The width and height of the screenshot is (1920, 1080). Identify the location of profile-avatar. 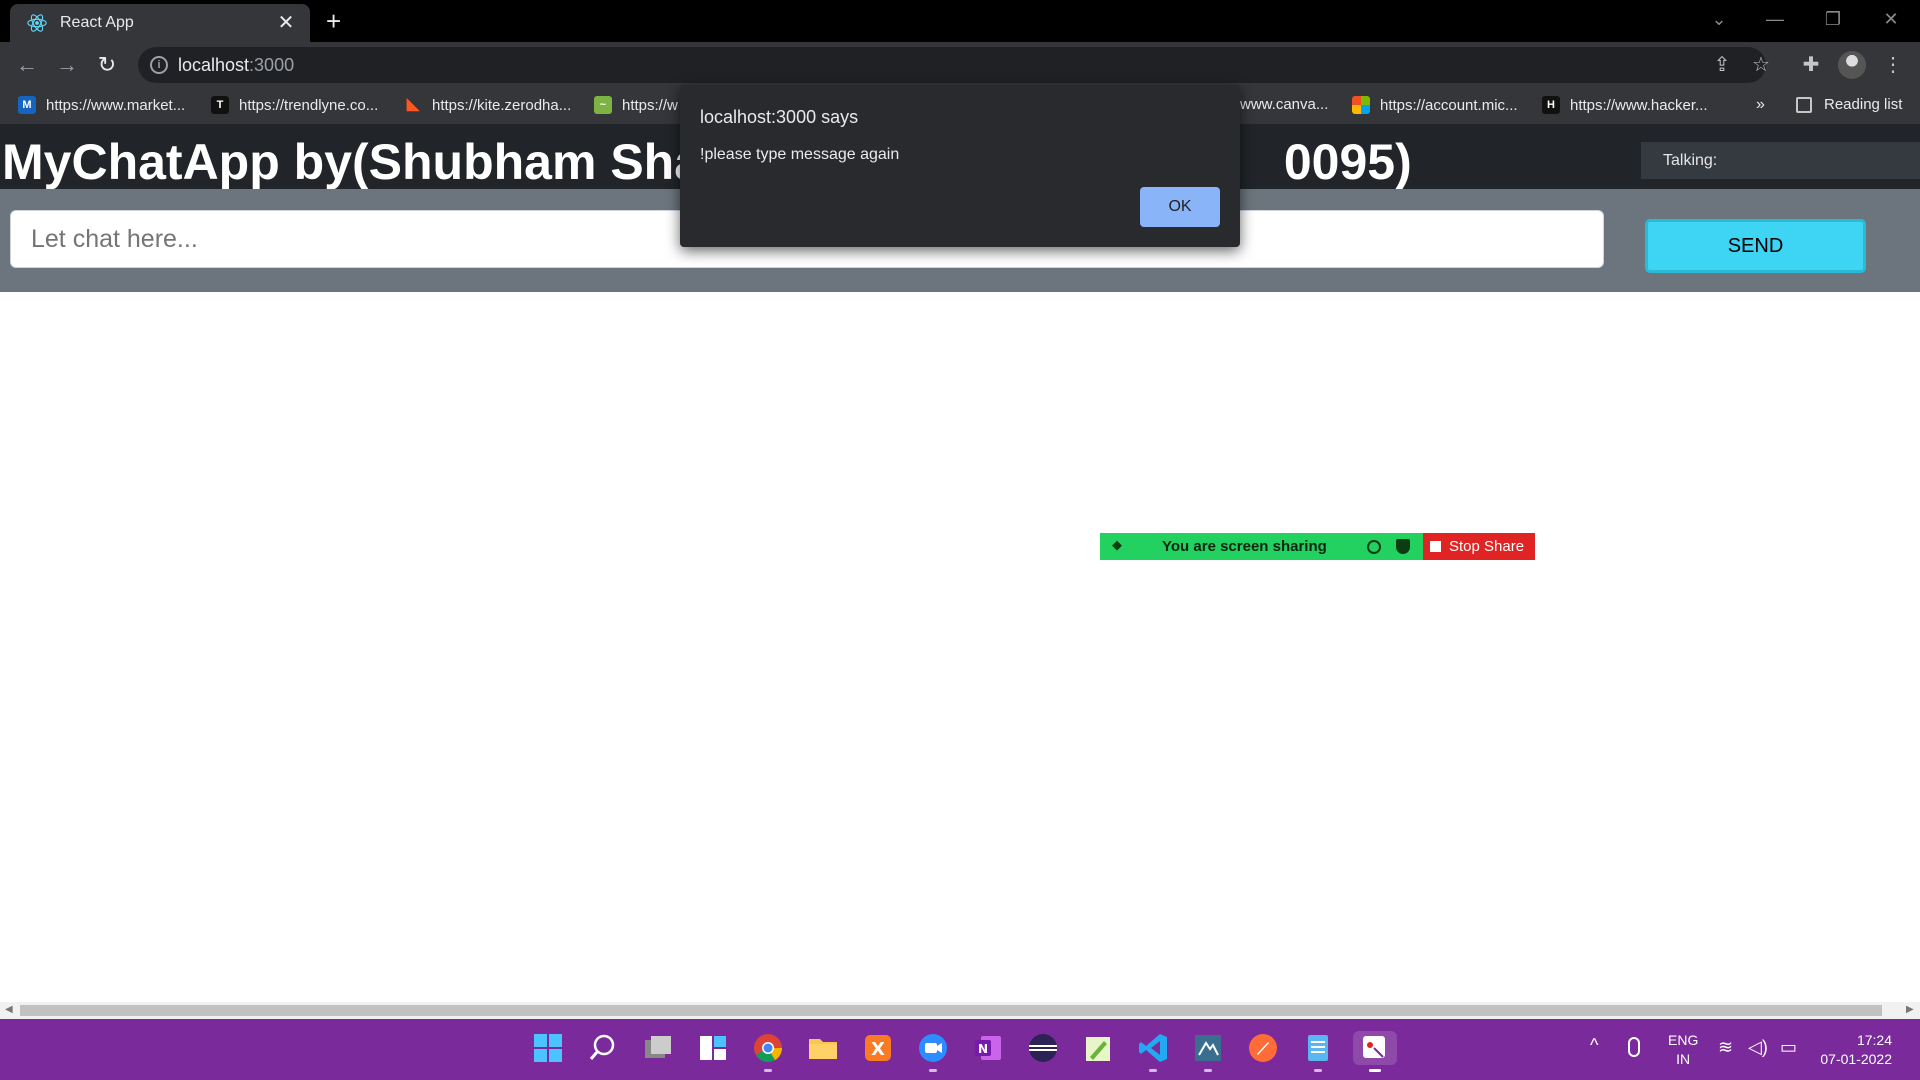
(1852, 65).